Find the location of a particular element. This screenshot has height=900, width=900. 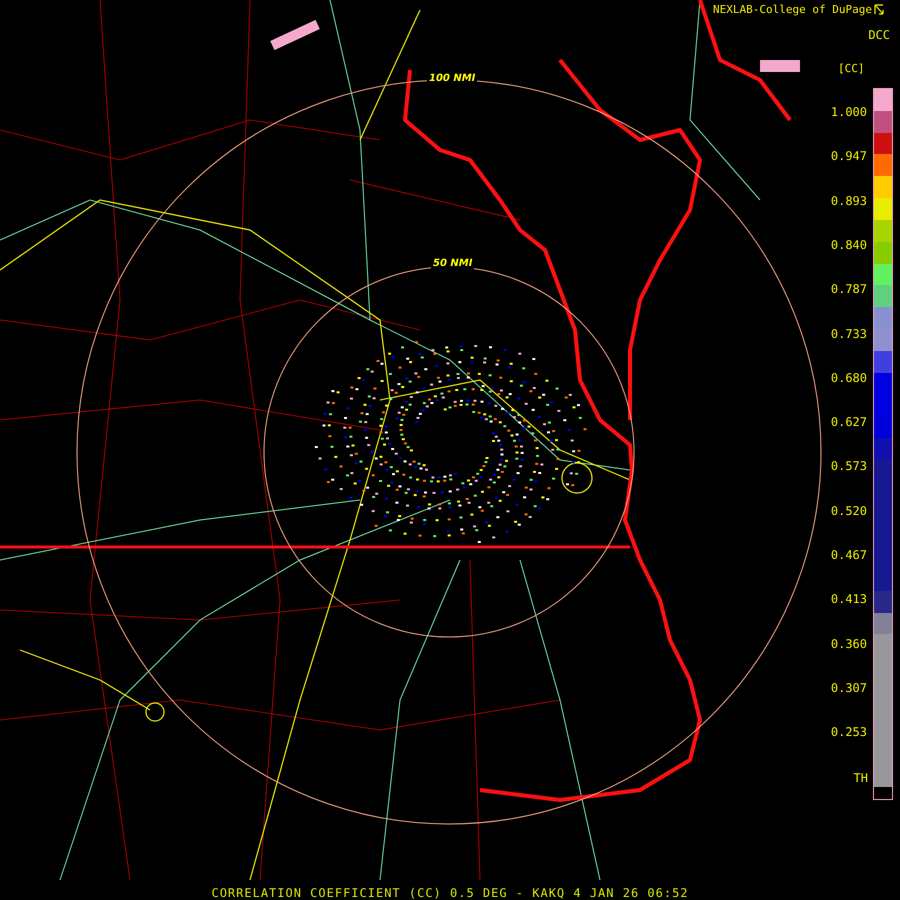

scale-tick-label: 0.573 is located at coordinates (848, 466).